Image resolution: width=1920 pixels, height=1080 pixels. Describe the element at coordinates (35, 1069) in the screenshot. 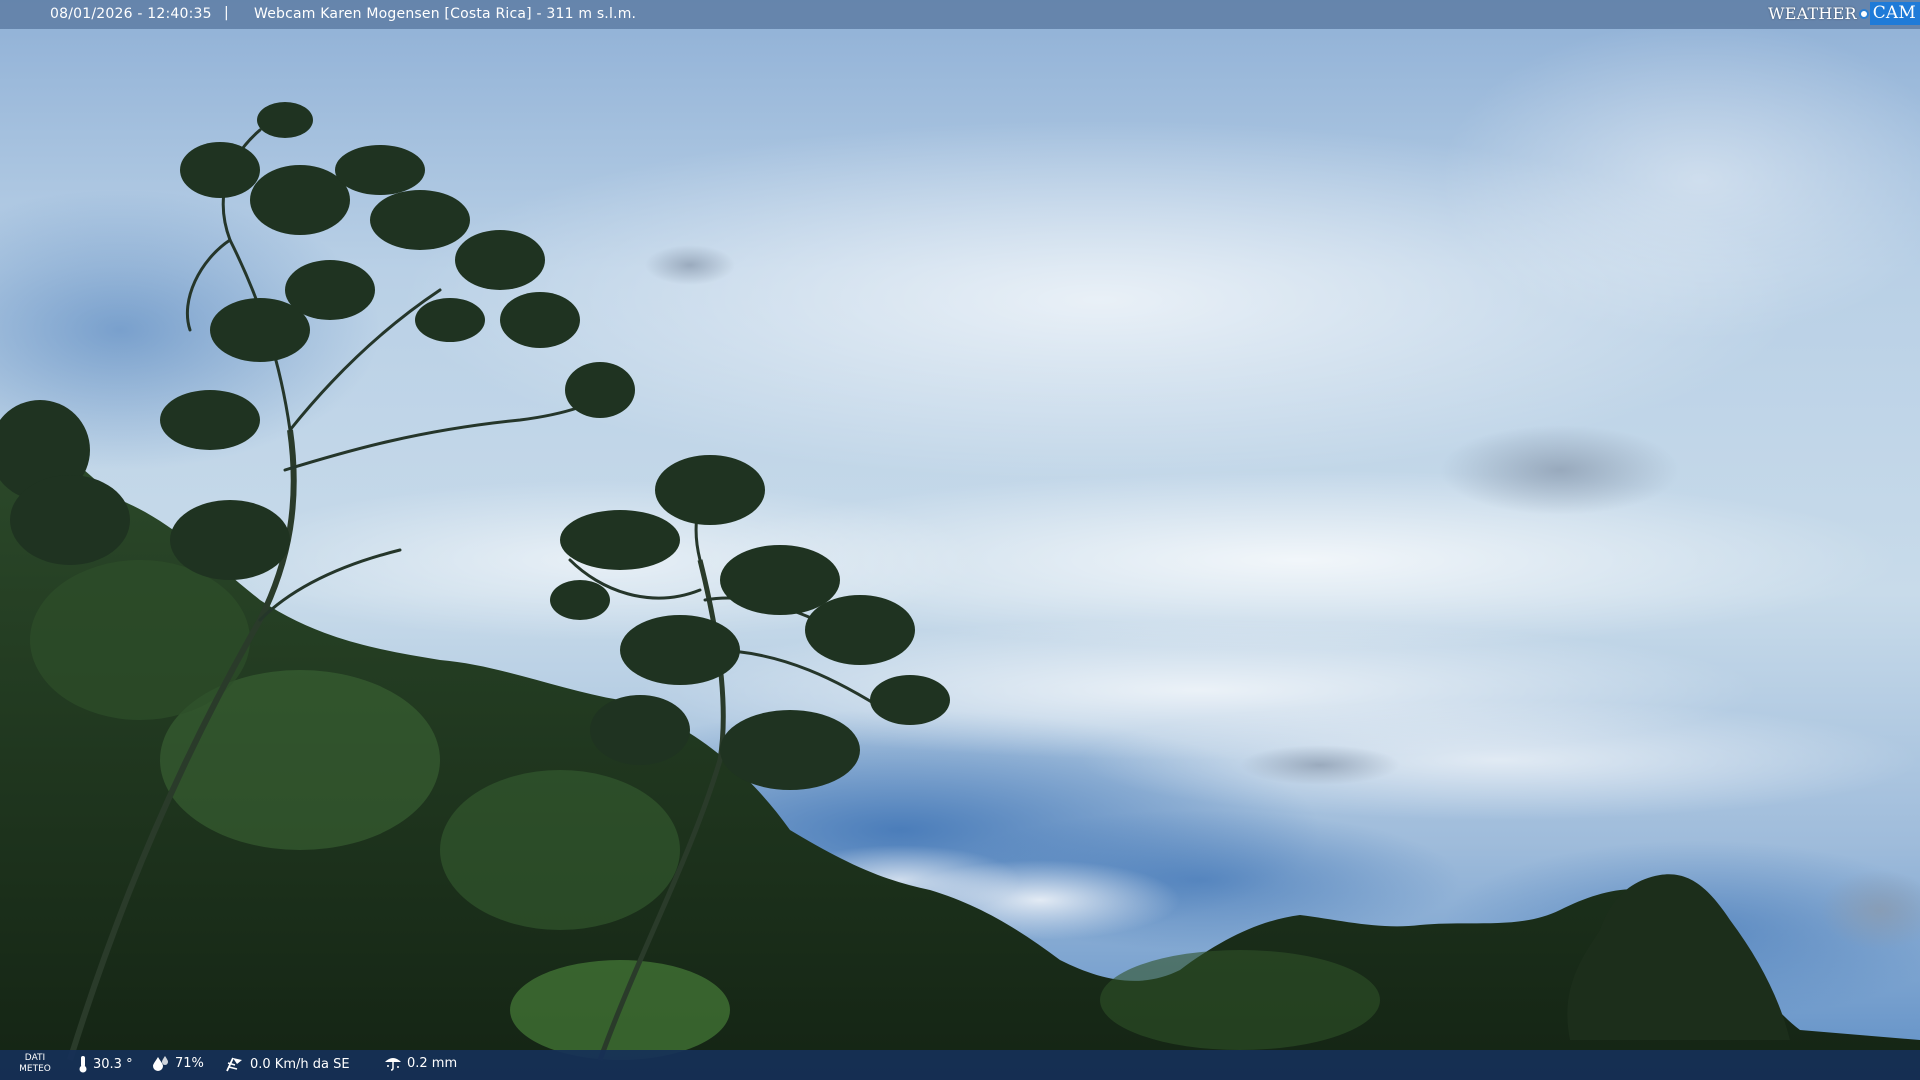

I see `weather-data-label-line2: METEO` at that location.